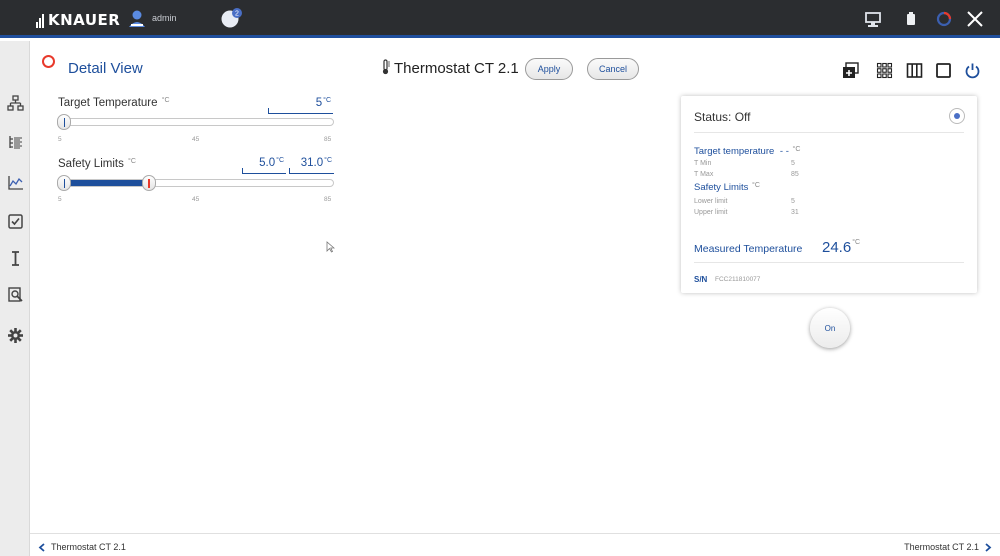 This screenshot has height=556, width=1000. I want to click on target-temperature-track, so click(195, 122).